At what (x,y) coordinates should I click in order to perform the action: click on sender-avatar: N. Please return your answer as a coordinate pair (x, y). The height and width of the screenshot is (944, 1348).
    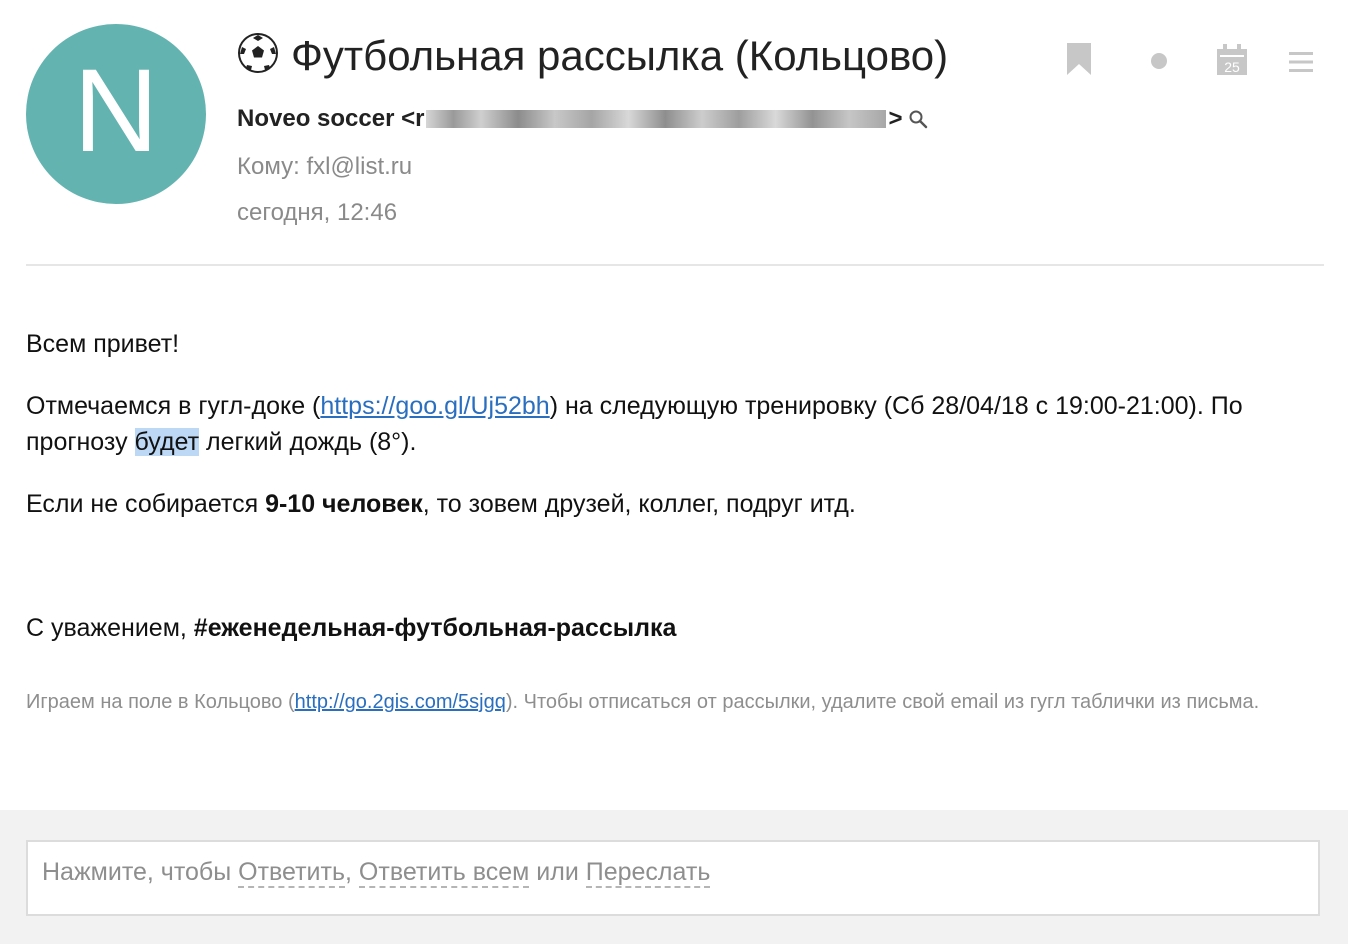
    Looking at the image, I should click on (116, 114).